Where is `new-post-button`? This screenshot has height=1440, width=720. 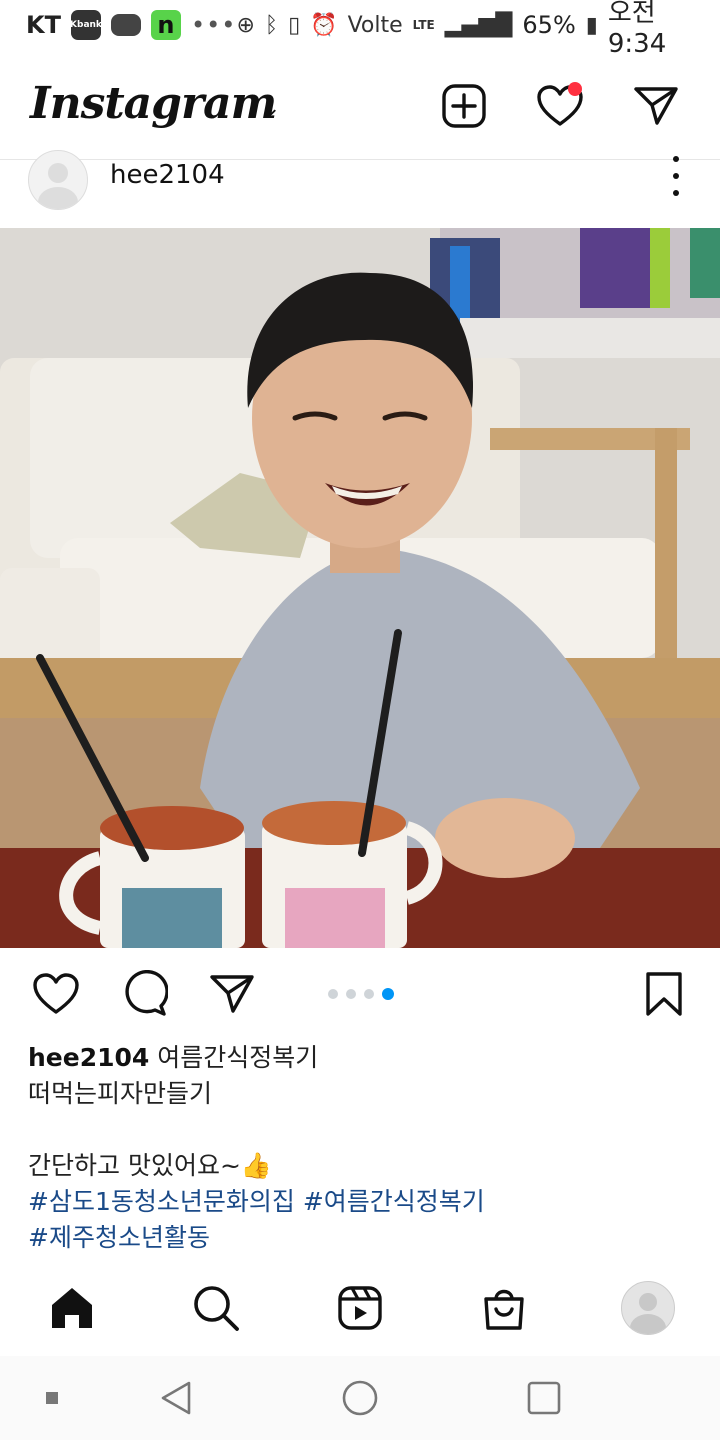 new-post-button is located at coordinates (464, 106).